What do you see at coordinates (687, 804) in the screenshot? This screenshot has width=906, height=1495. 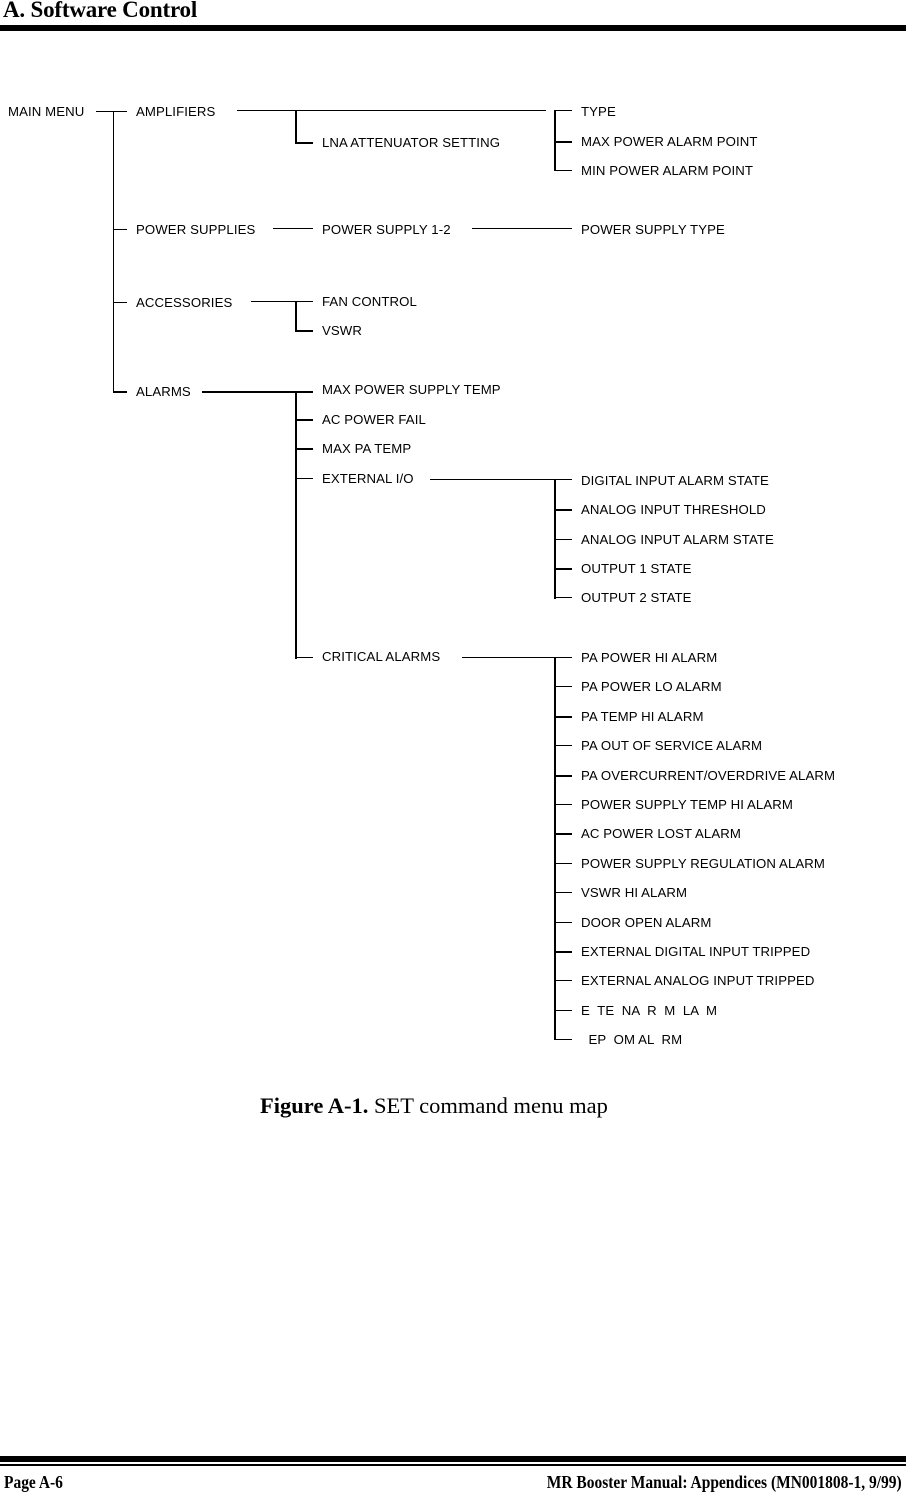 I see `node-critical-alarm: POWER SUPPLY TEMP HI ALARM` at bounding box center [687, 804].